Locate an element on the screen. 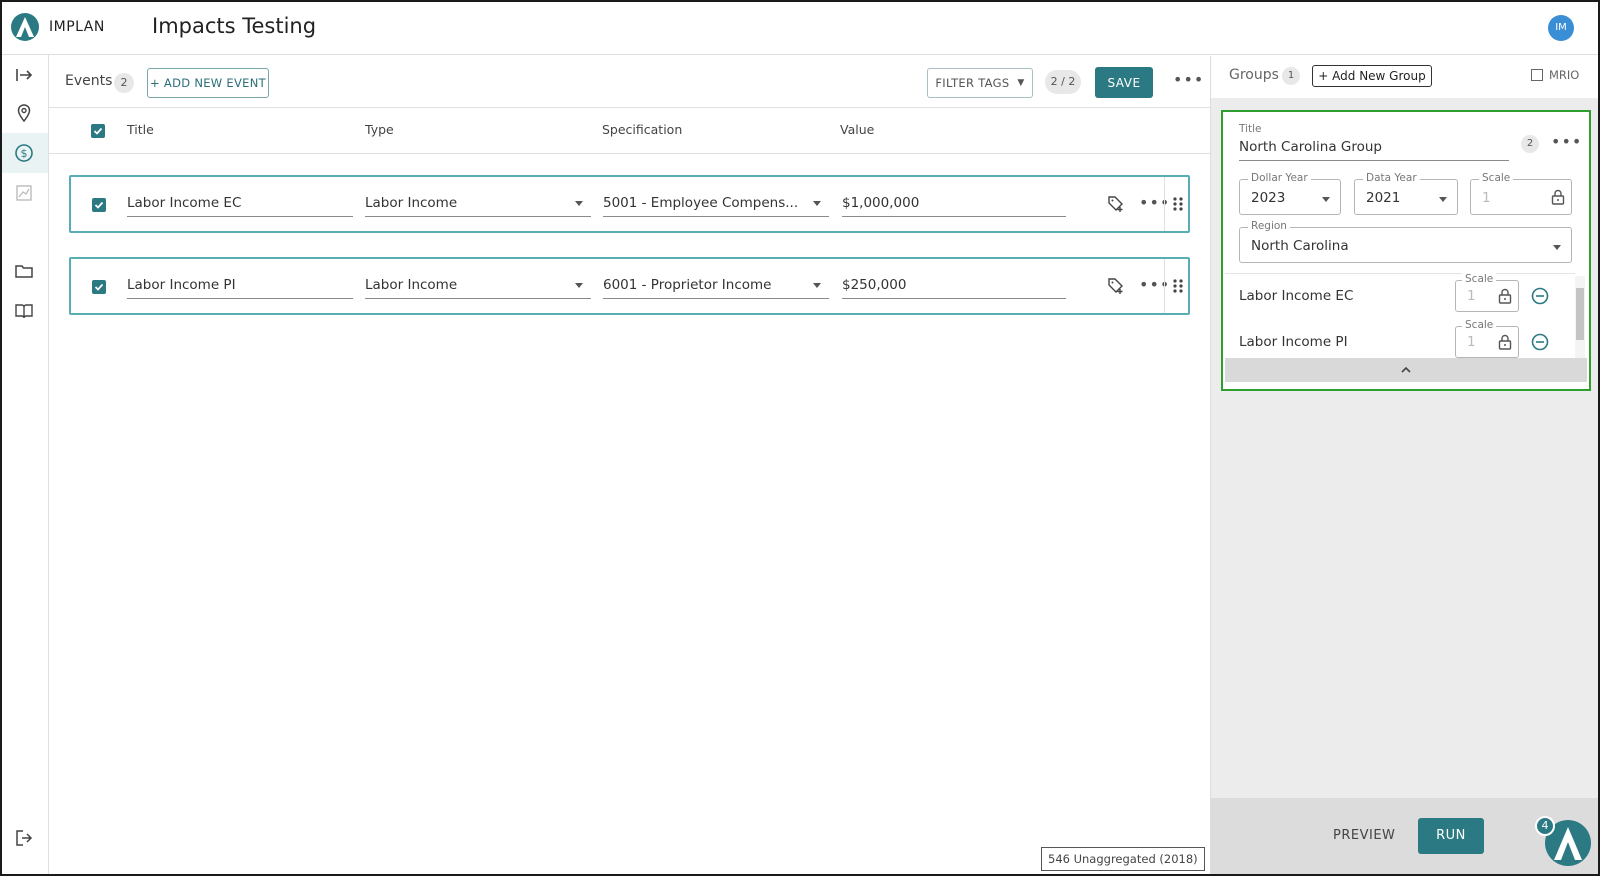 This screenshot has height=876, width=1600. implan-logo-icon is located at coordinates (25, 27).